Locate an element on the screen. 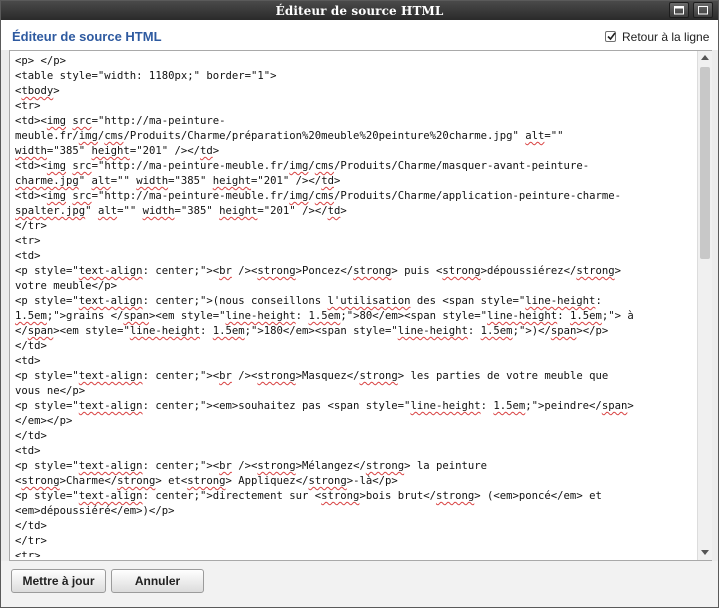 The width and height of the screenshot is (719, 608). source-text: > (<em>poncé</em> et is located at coordinates (538, 496).